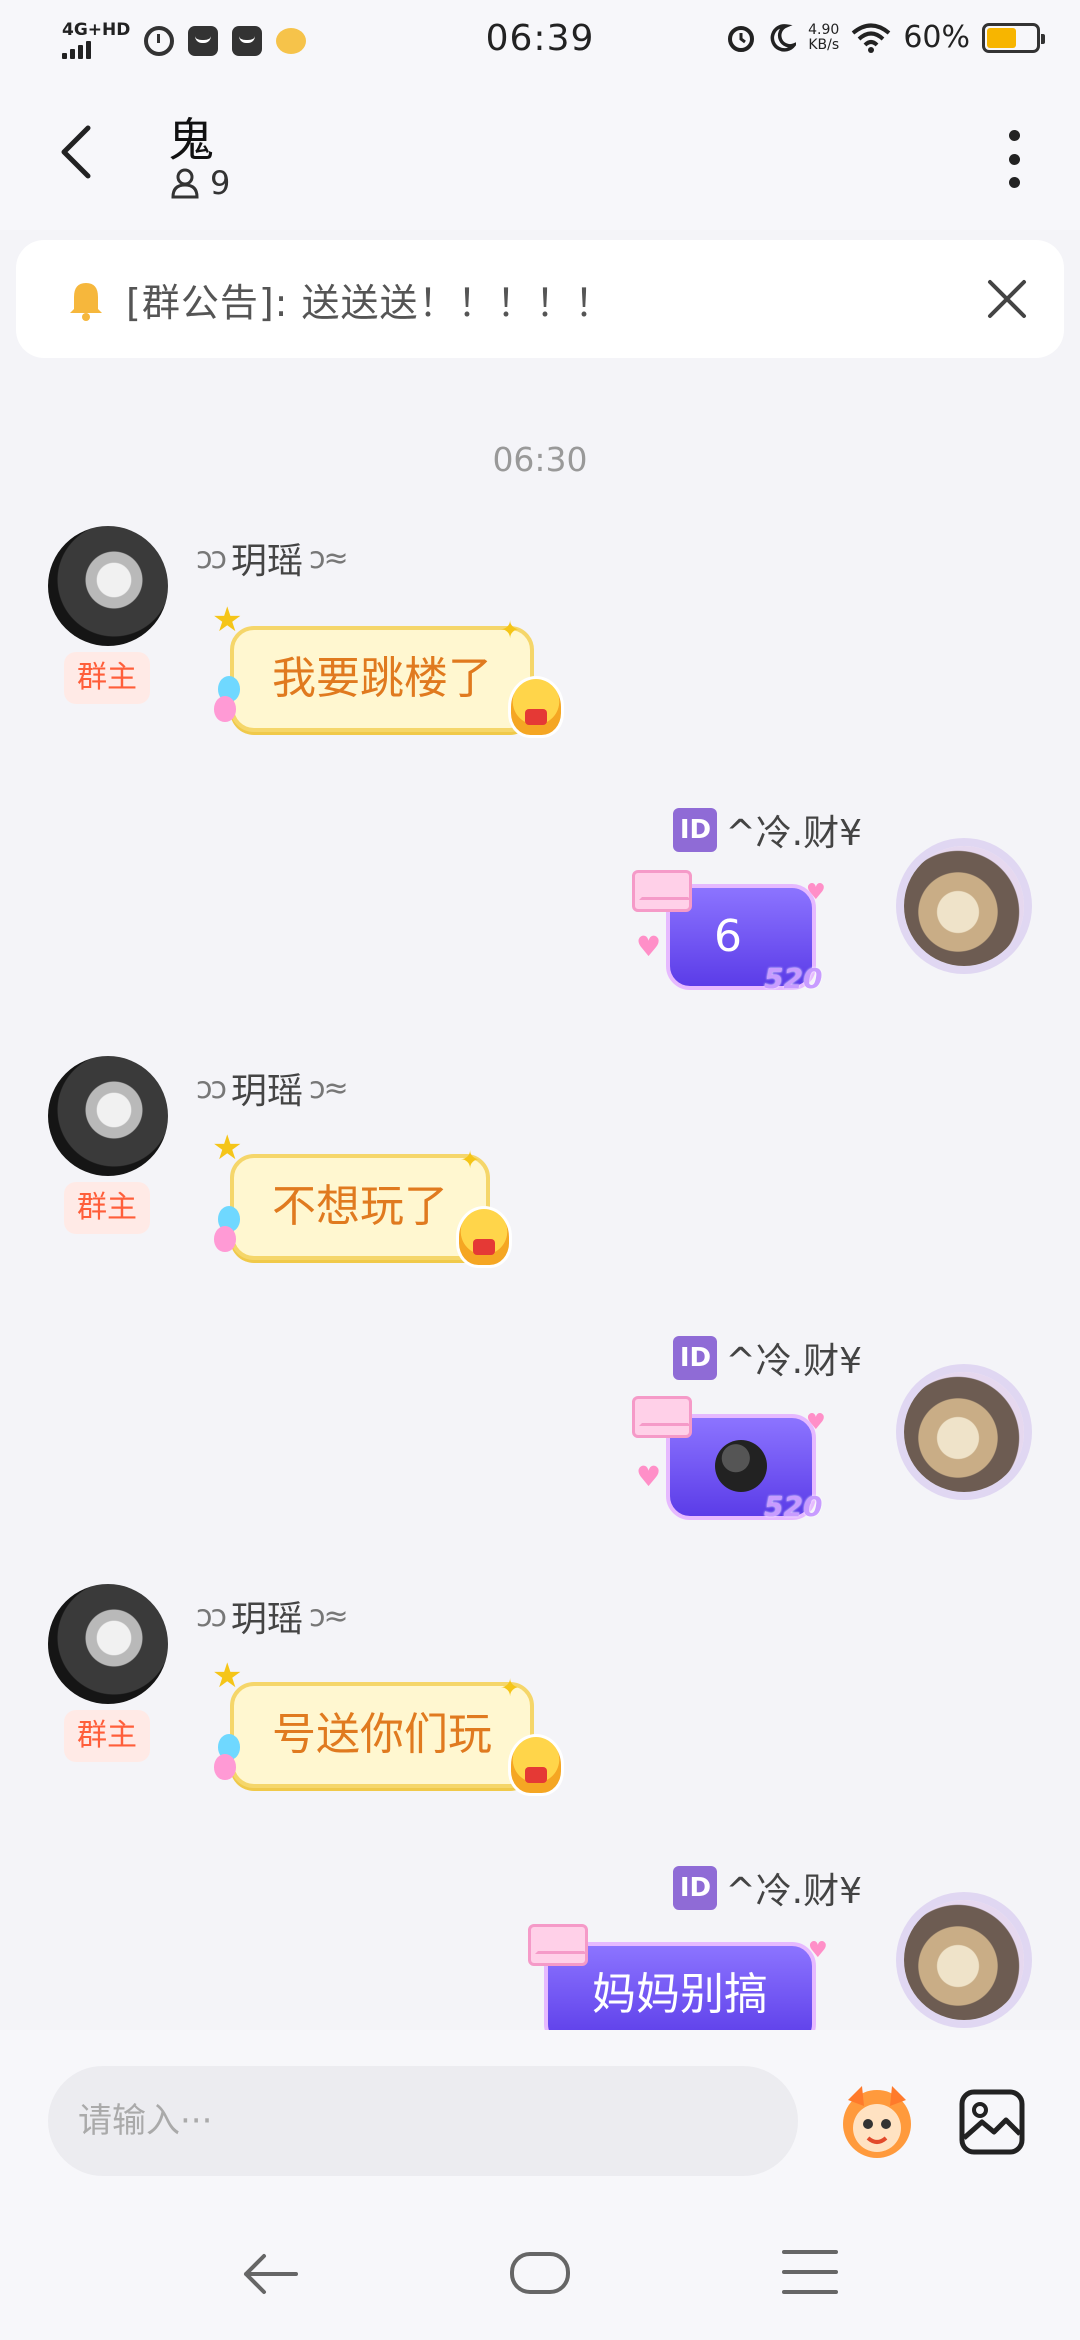 The height and width of the screenshot is (2340, 1080). Describe the element at coordinates (741, 1466) in the screenshot. I see `smirk-emoji-icon` at that location.